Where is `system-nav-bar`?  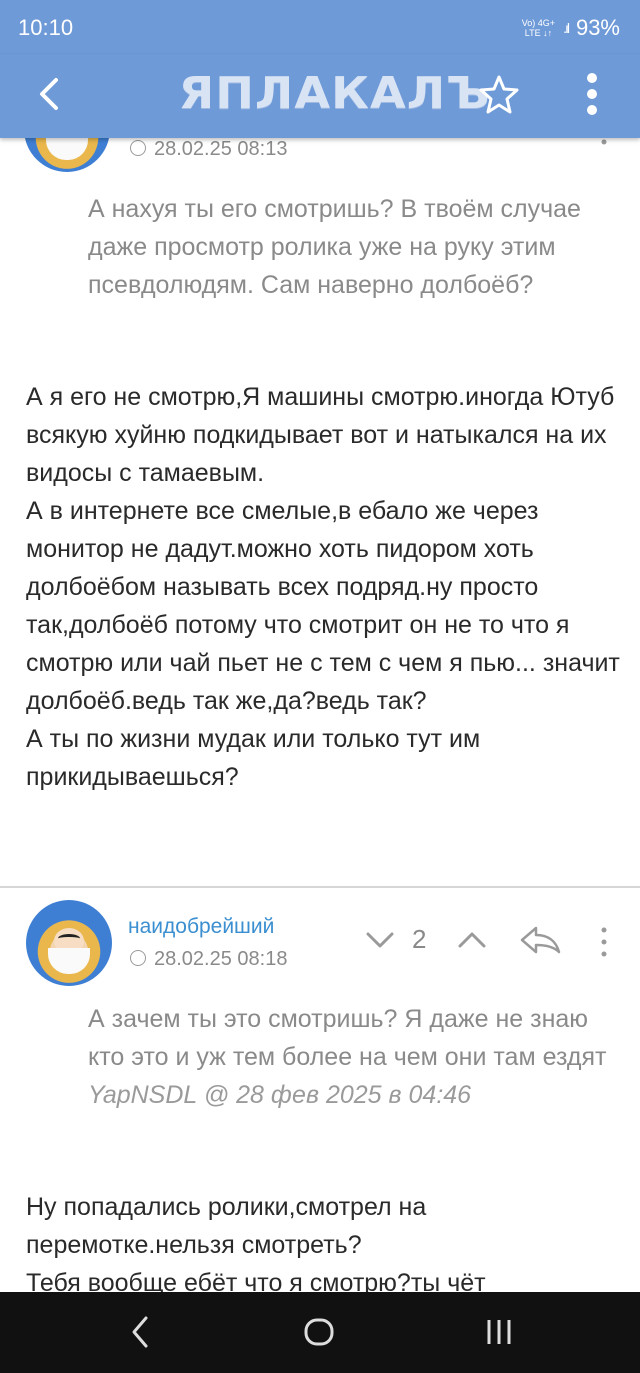
system-nav-bar is located at coordinates (320, 1332).